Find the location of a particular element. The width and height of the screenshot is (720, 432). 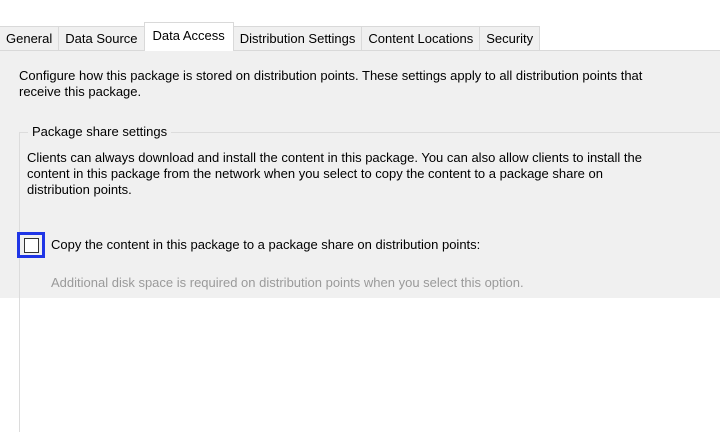

copy-to-package-share-checkbox is located at coordinates (31, 245).